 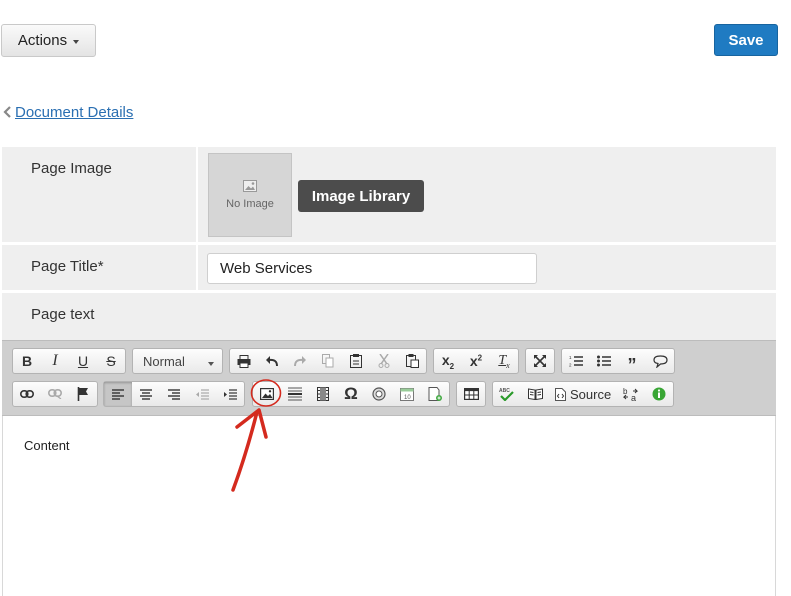 I want to click on source-button: Source, so click(x=583, y=394).